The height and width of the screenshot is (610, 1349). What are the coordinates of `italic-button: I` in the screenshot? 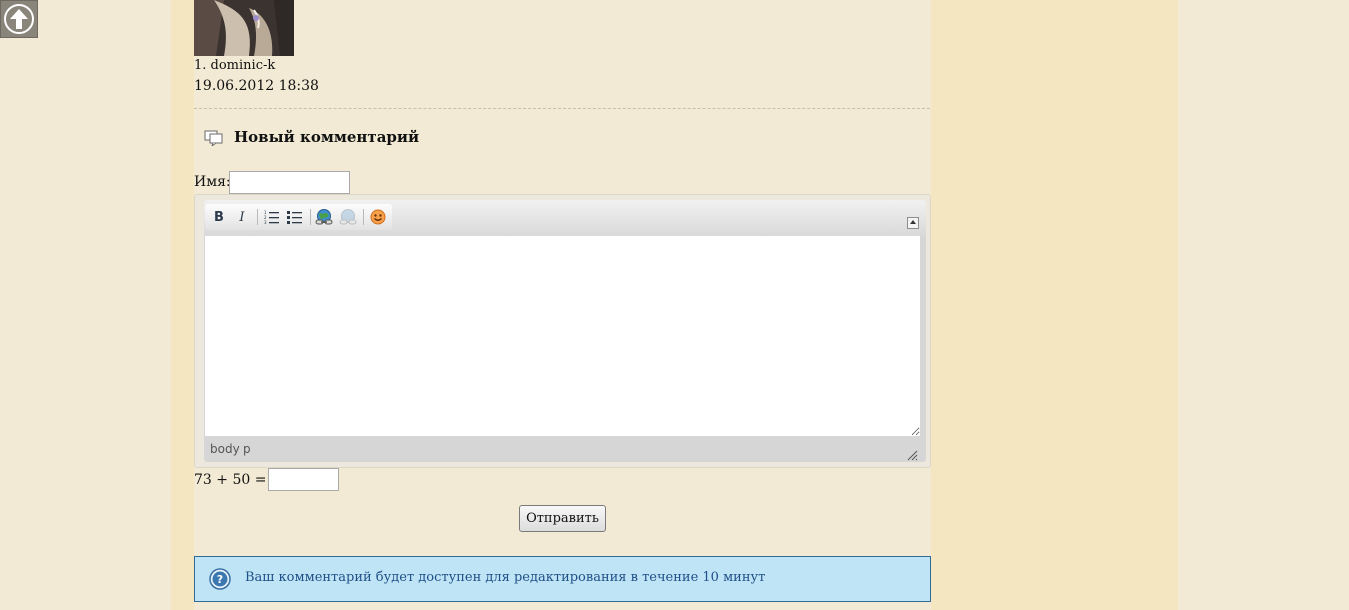 It's located at (242, 217).